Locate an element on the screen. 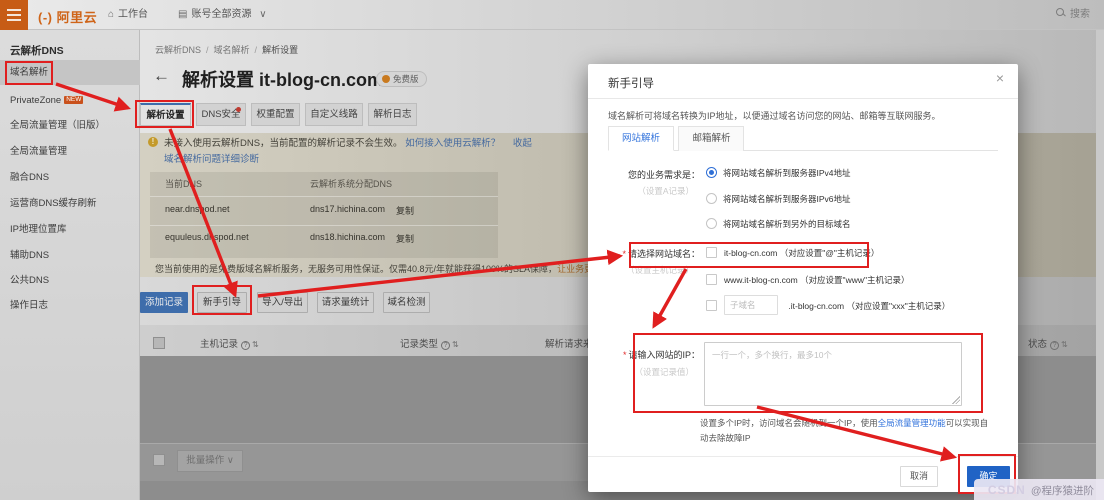 This screenshot has height=500, width=1104. tab-website-resolution: 网站解析 is located at coordinates (641, 138).